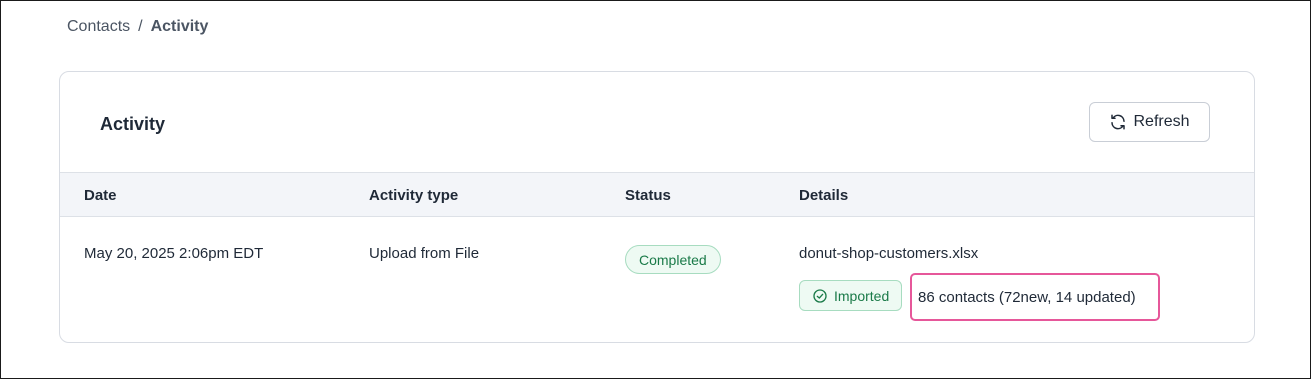 This screenshot has height=379, width=1311. Describe the element at coordinates (824, 195) in the screenshot. I see `column-header-details: Details` at that location.